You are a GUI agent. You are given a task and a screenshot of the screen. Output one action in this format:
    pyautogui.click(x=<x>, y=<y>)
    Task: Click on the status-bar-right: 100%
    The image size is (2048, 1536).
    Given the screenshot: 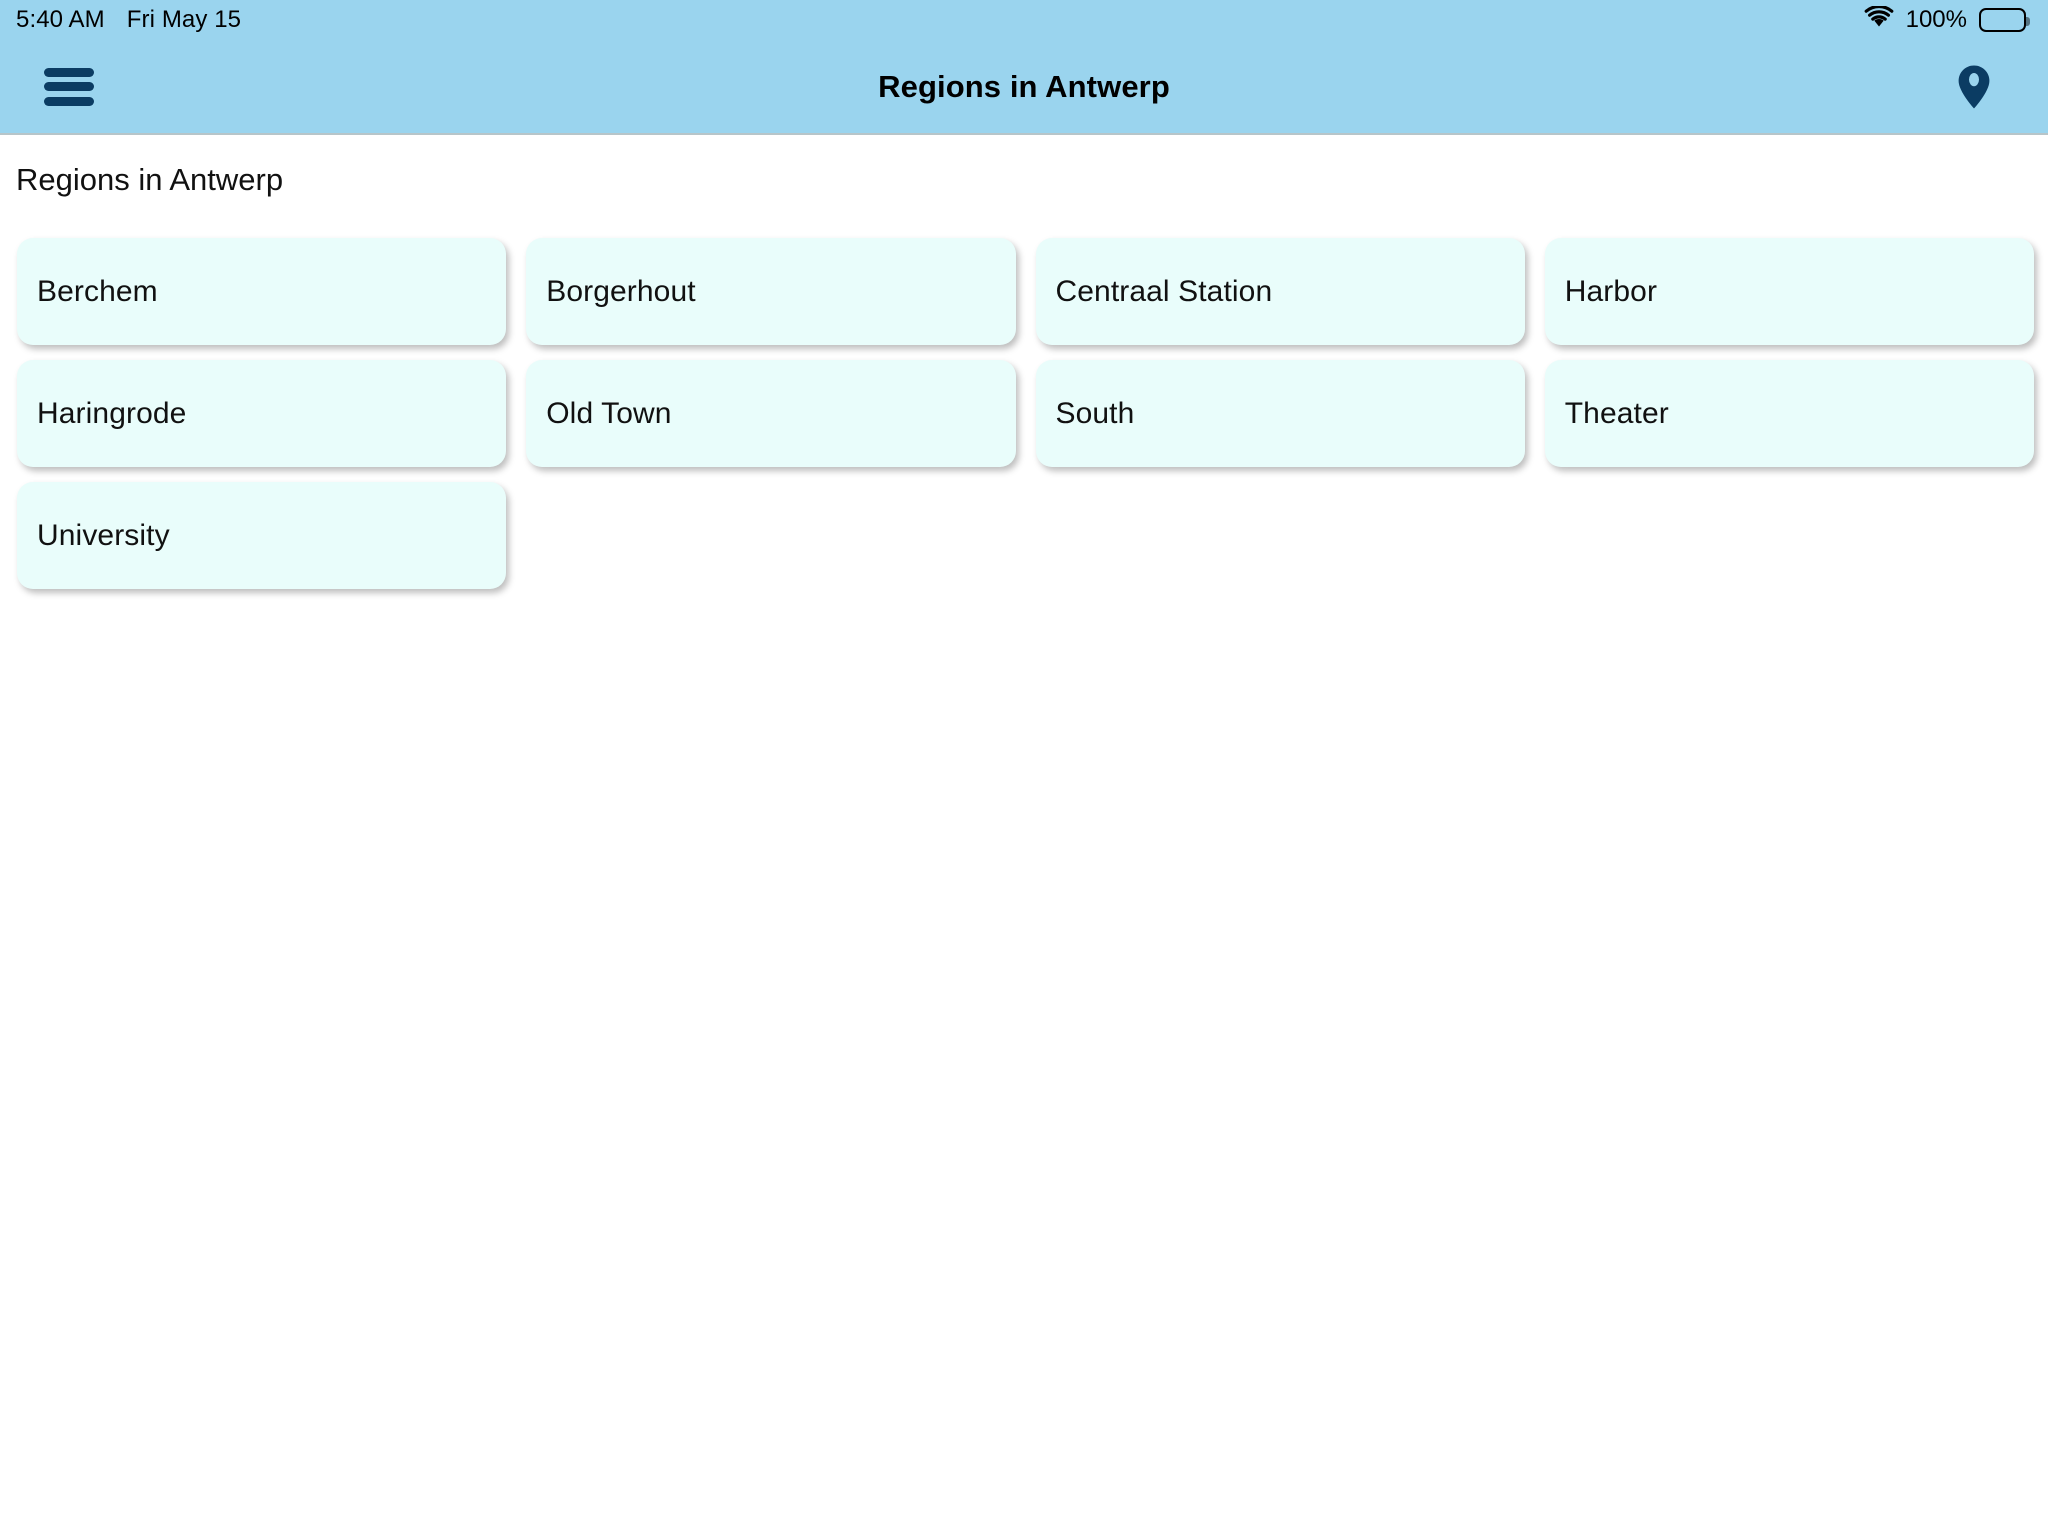 What is the action you would take?
    pyautogui.click(x=1947, y=19)
    